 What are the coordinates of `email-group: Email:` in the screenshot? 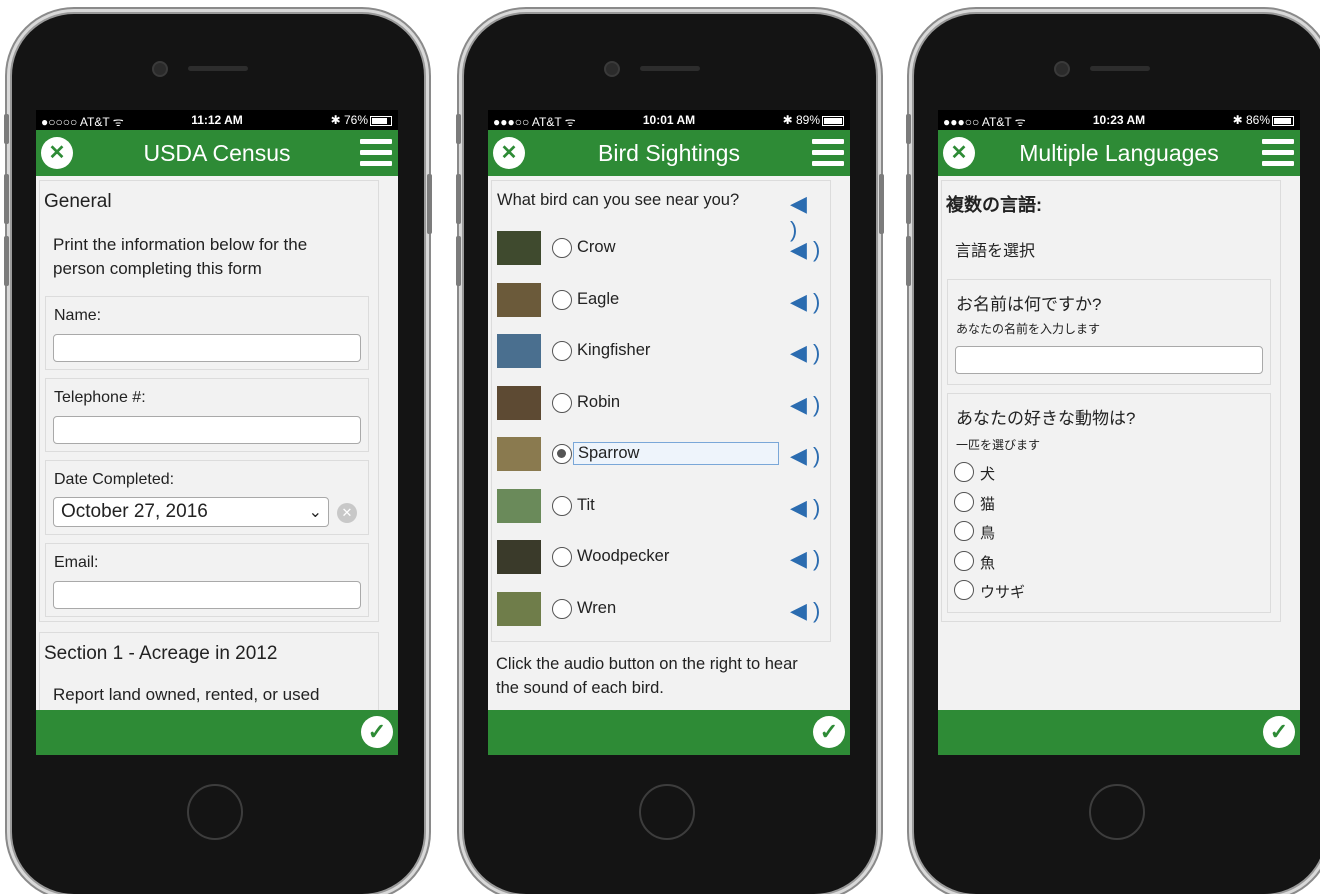 It's located at (207, 580).